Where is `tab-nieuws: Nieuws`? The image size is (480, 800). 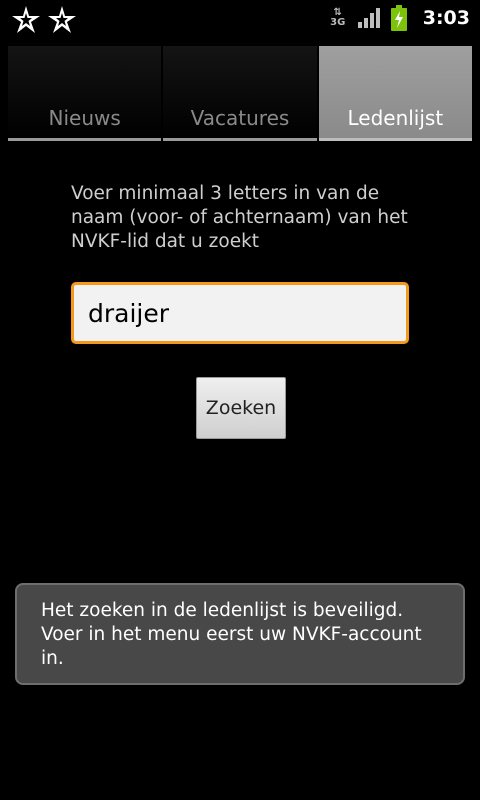 tab-nieuws: Nieuws is located at coordinates (85, 93).